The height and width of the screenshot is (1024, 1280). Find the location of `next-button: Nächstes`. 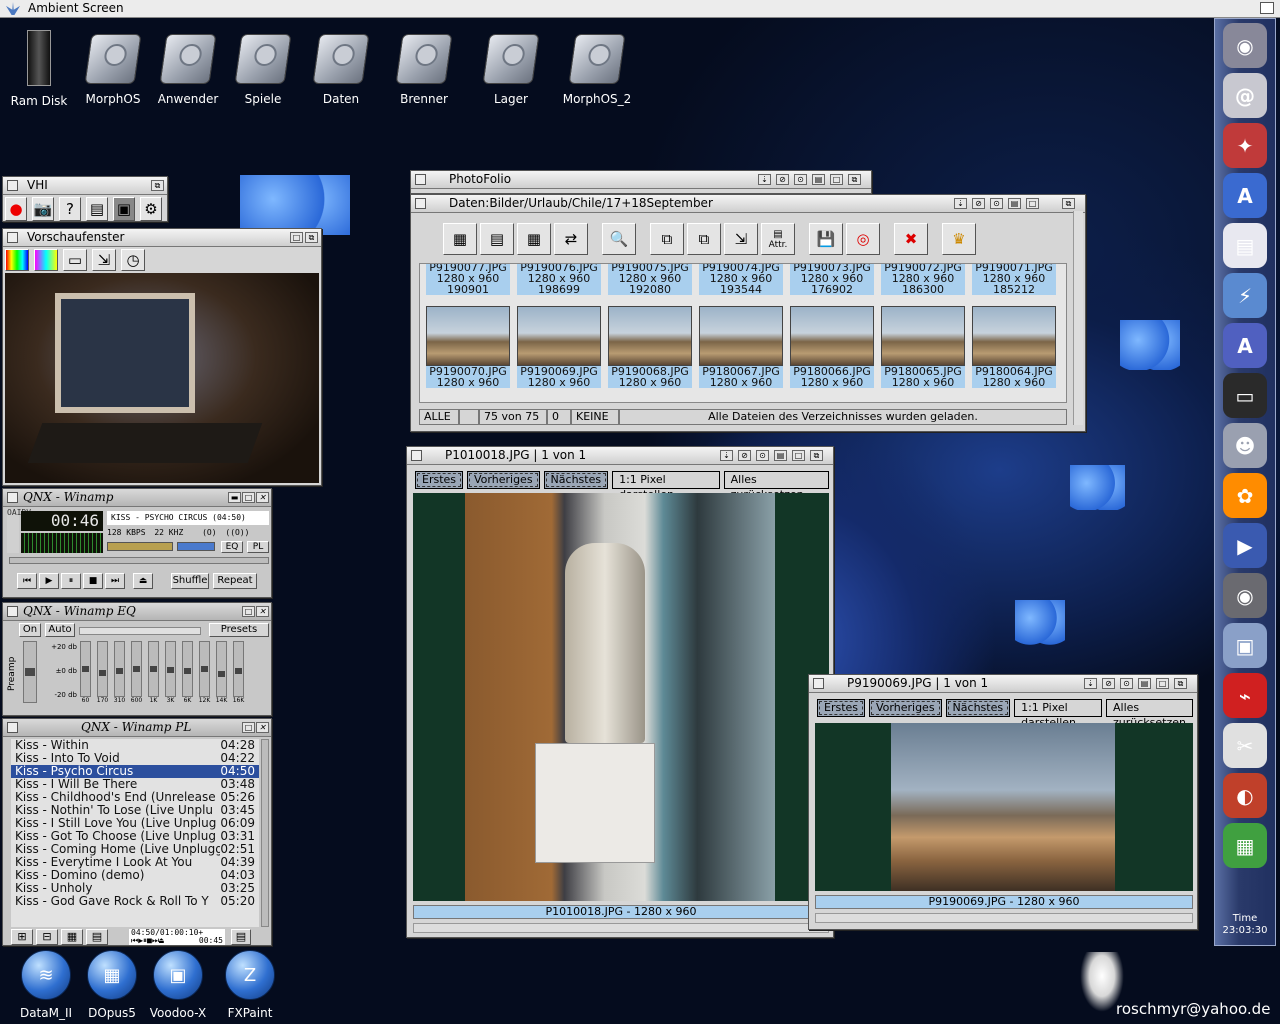

next-button: Nächstes is located at coordinates (576, 480).